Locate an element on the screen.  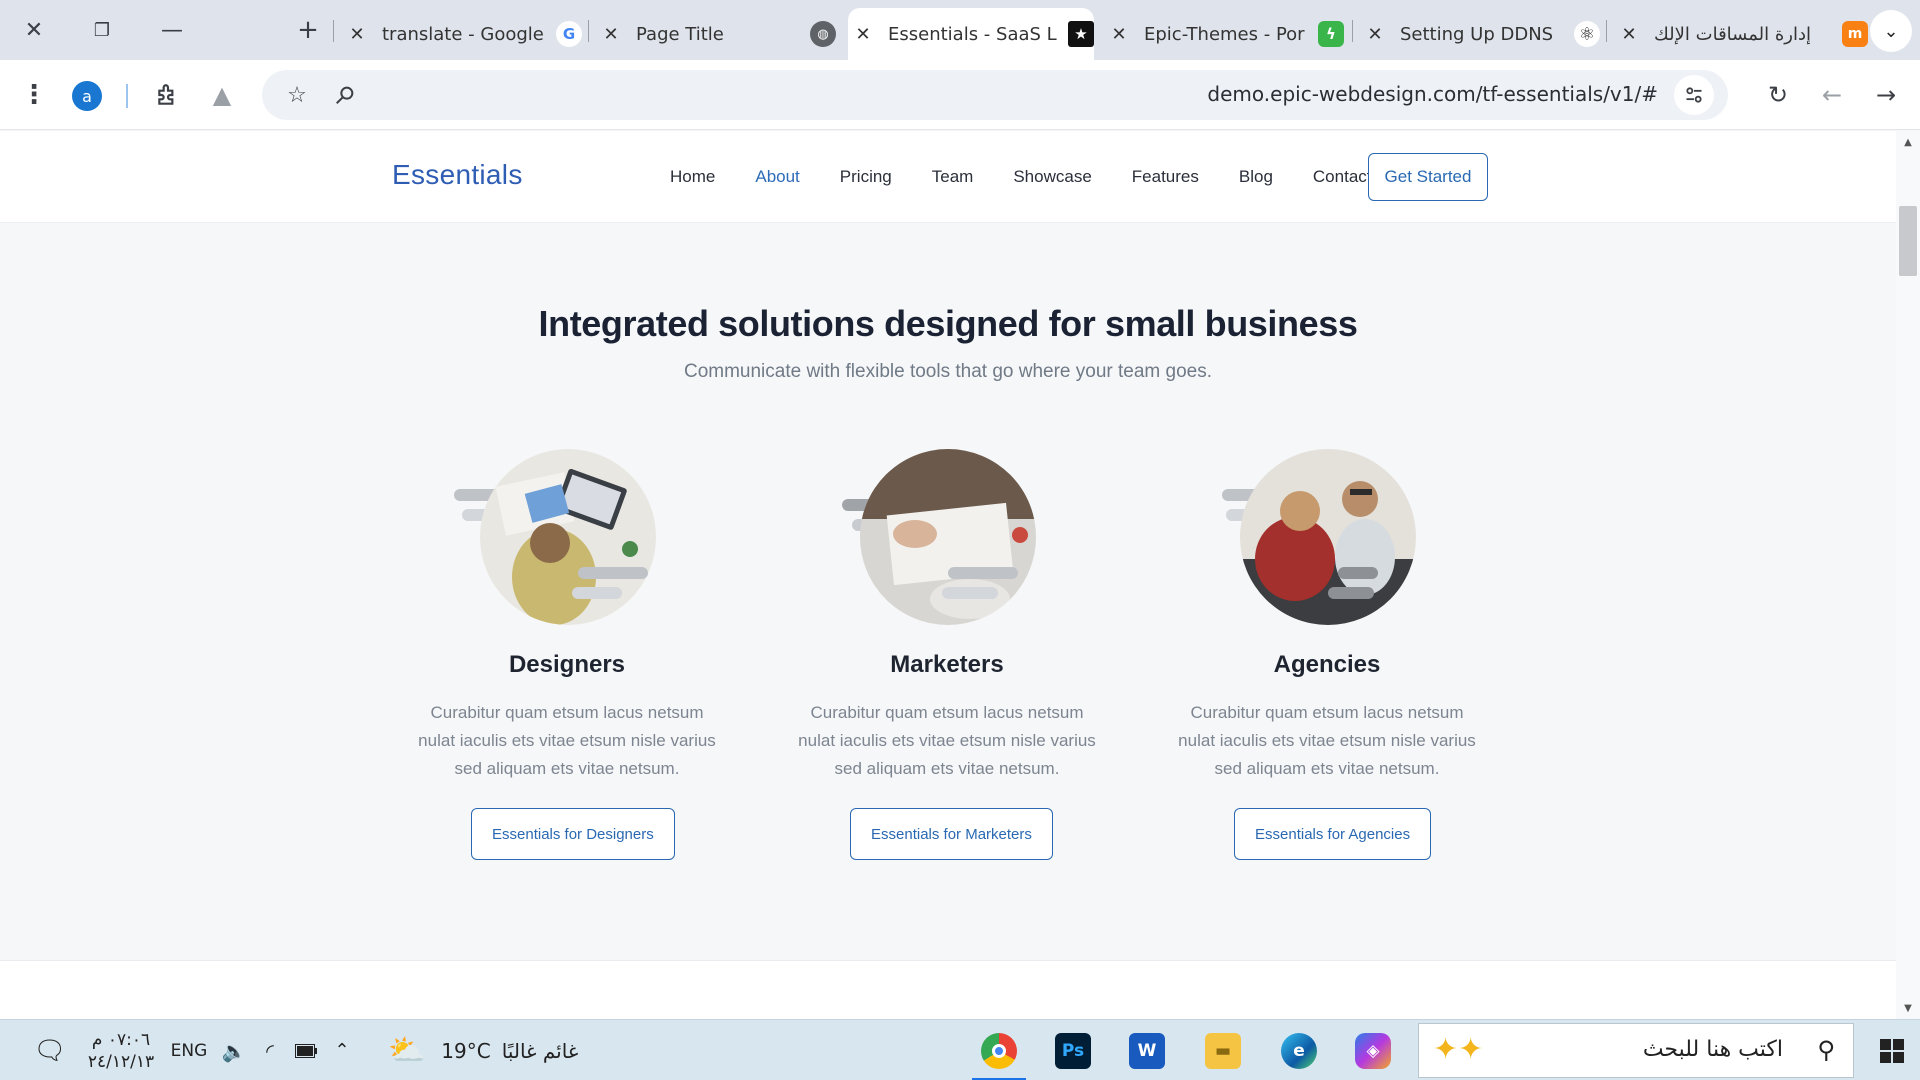
copilot-icon: ◈ is located at coordinates (1373, 1050).